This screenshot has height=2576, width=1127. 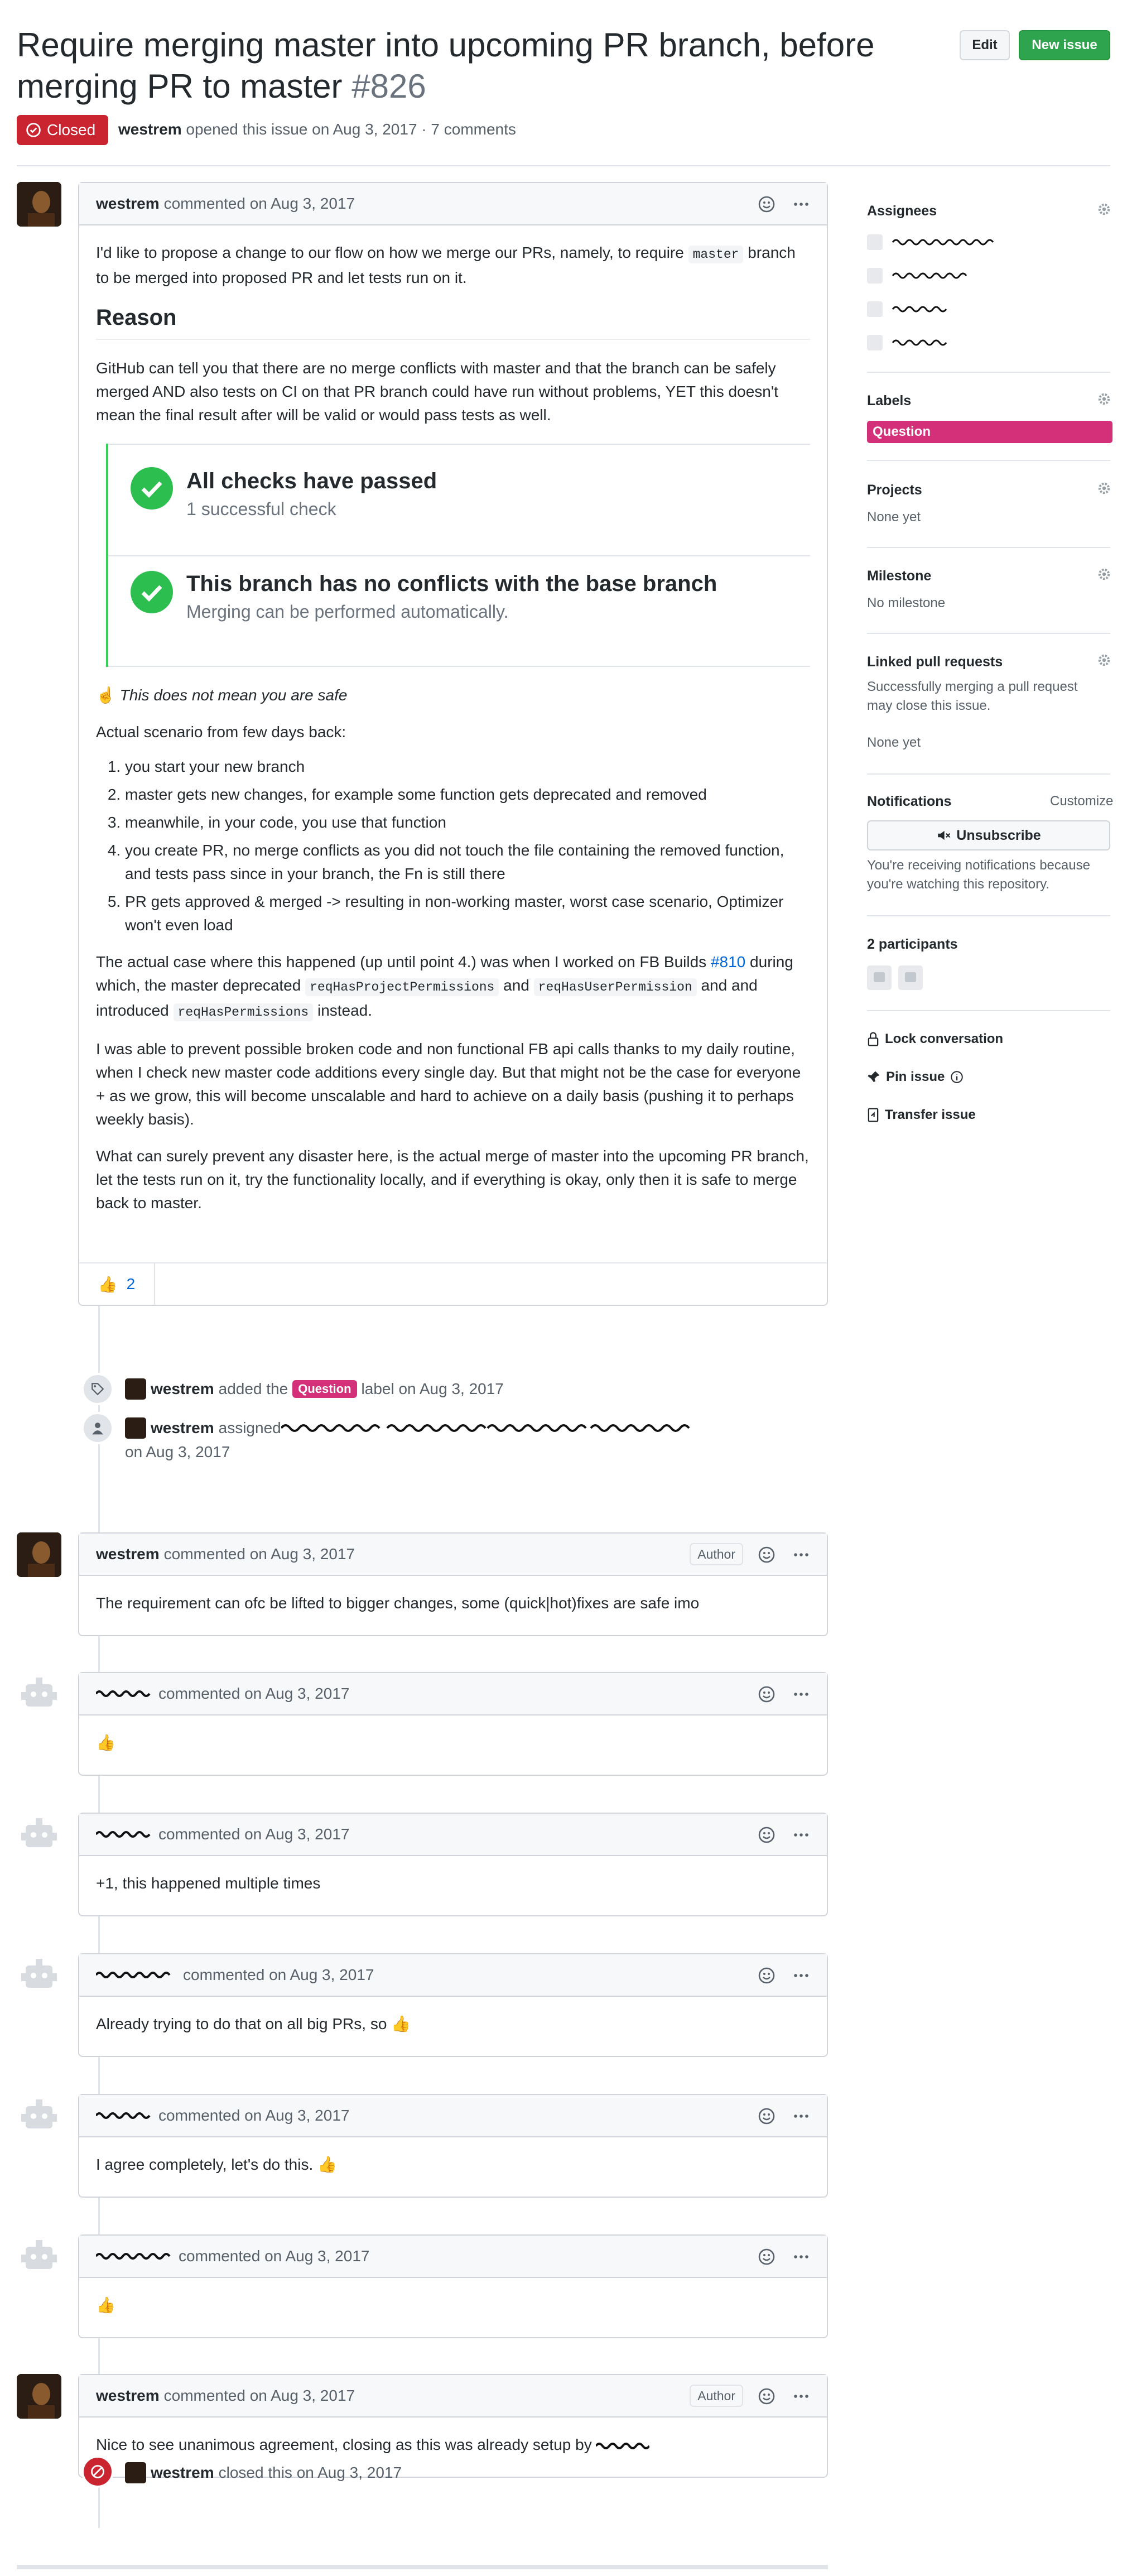 What do you see at coordinates (453, 2305) in the screenshot?
I see `comment-body: 👍` at bounding box center [453, 2305].